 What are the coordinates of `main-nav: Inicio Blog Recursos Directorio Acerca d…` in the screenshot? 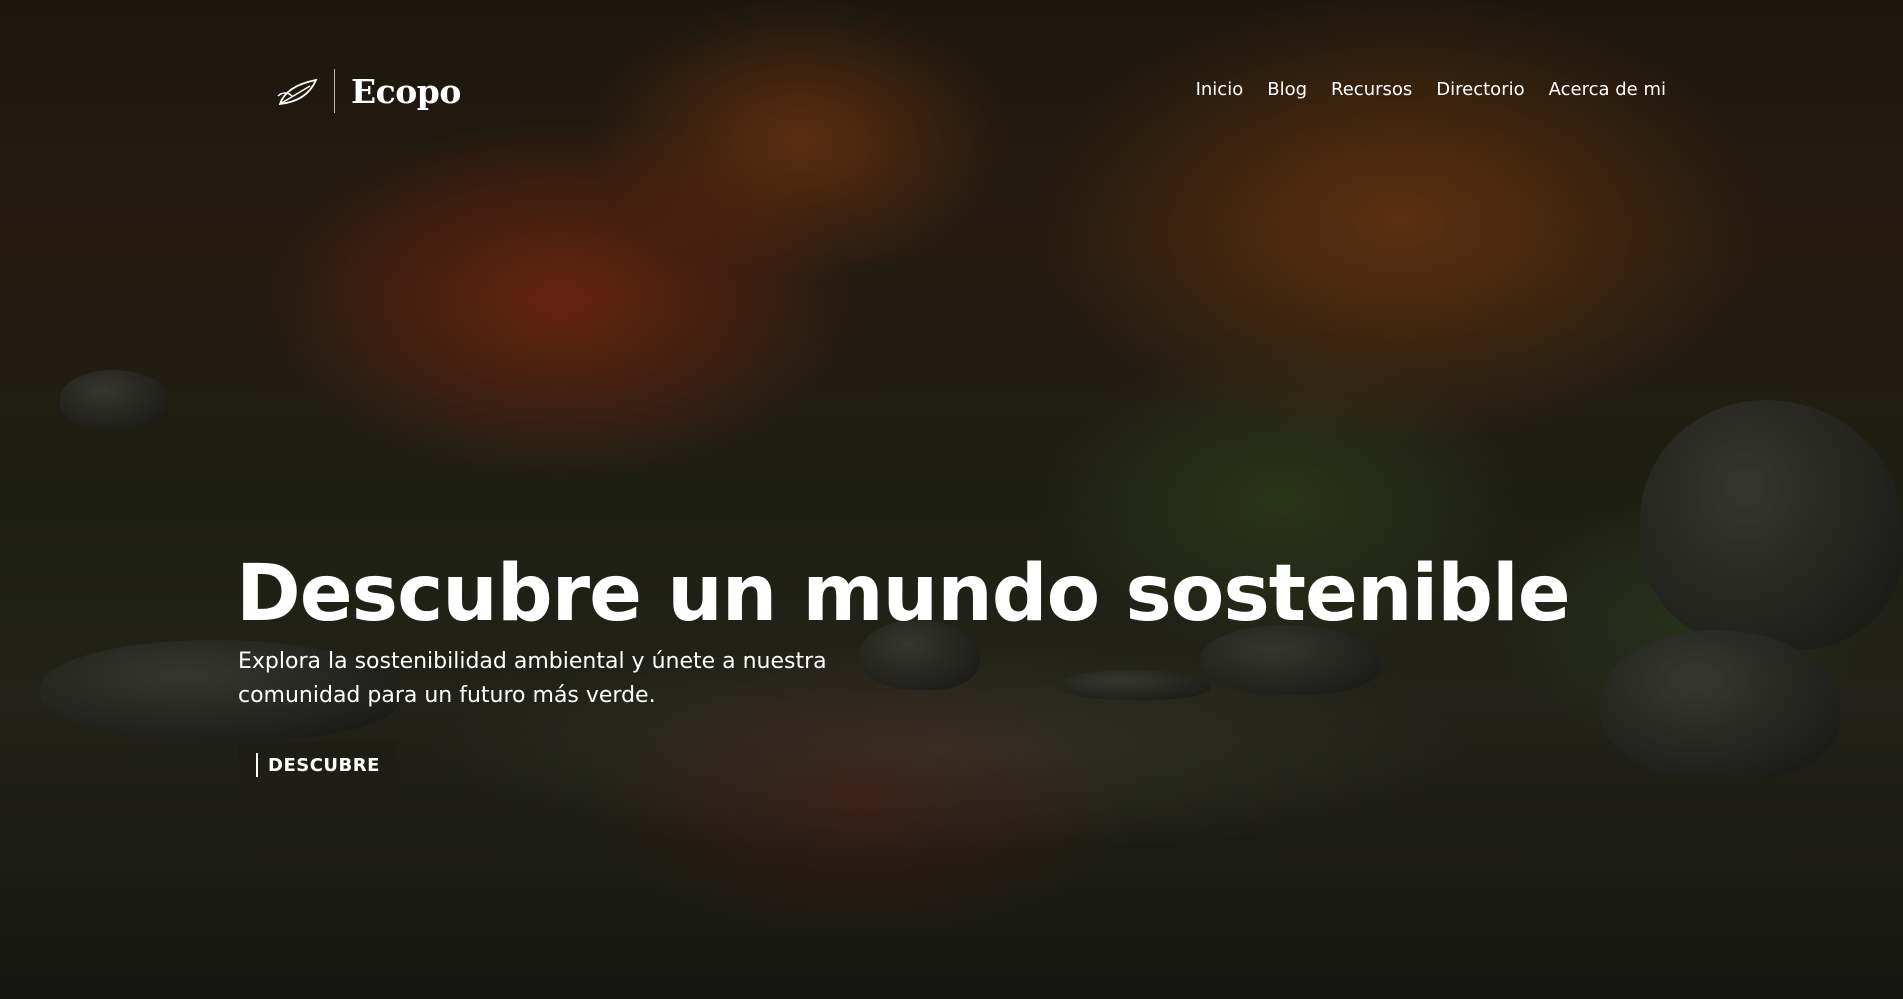 It's located at (1431, 90).